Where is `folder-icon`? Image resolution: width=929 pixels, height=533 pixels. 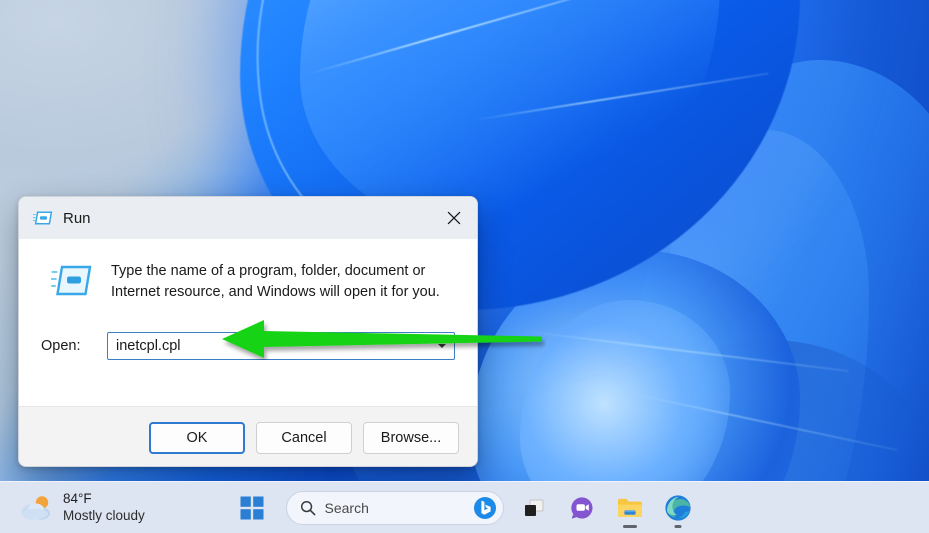
folder-icon is located at coordinates (629, 507).